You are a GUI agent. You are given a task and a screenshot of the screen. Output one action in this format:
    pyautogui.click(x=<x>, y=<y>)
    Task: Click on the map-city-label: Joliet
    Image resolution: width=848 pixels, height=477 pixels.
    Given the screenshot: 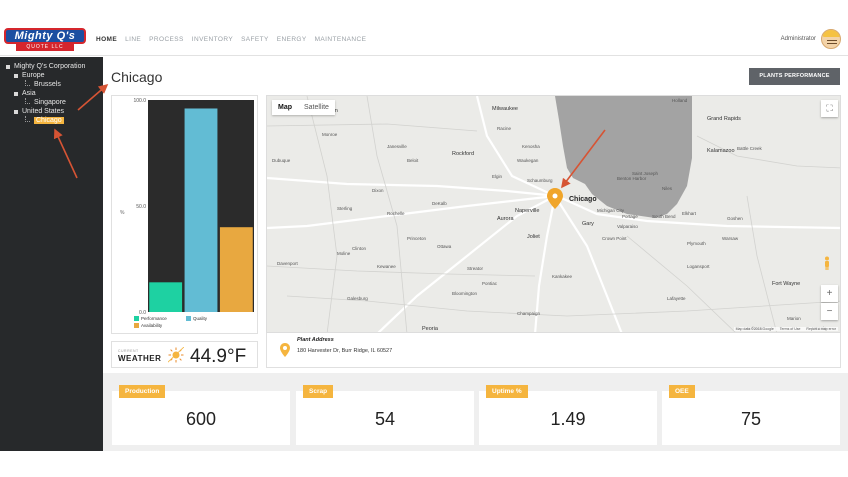 What is the action you would take?
    pyautogui.click(x=533, y=237)
    